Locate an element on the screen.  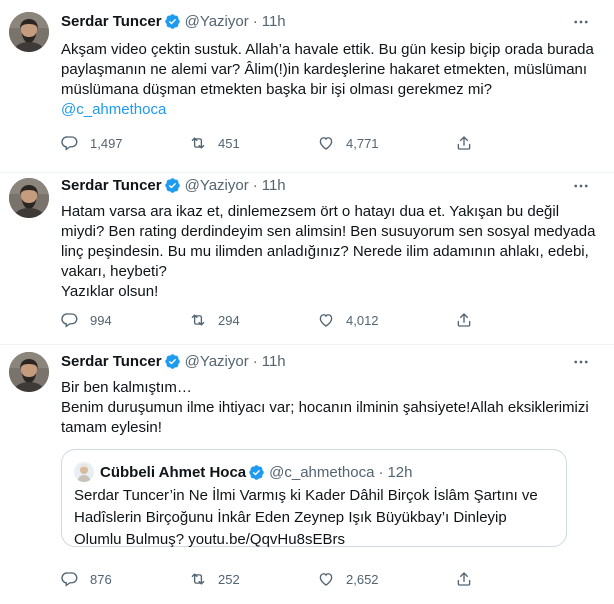
quoted-avatar is located at coordinates (84, 472).